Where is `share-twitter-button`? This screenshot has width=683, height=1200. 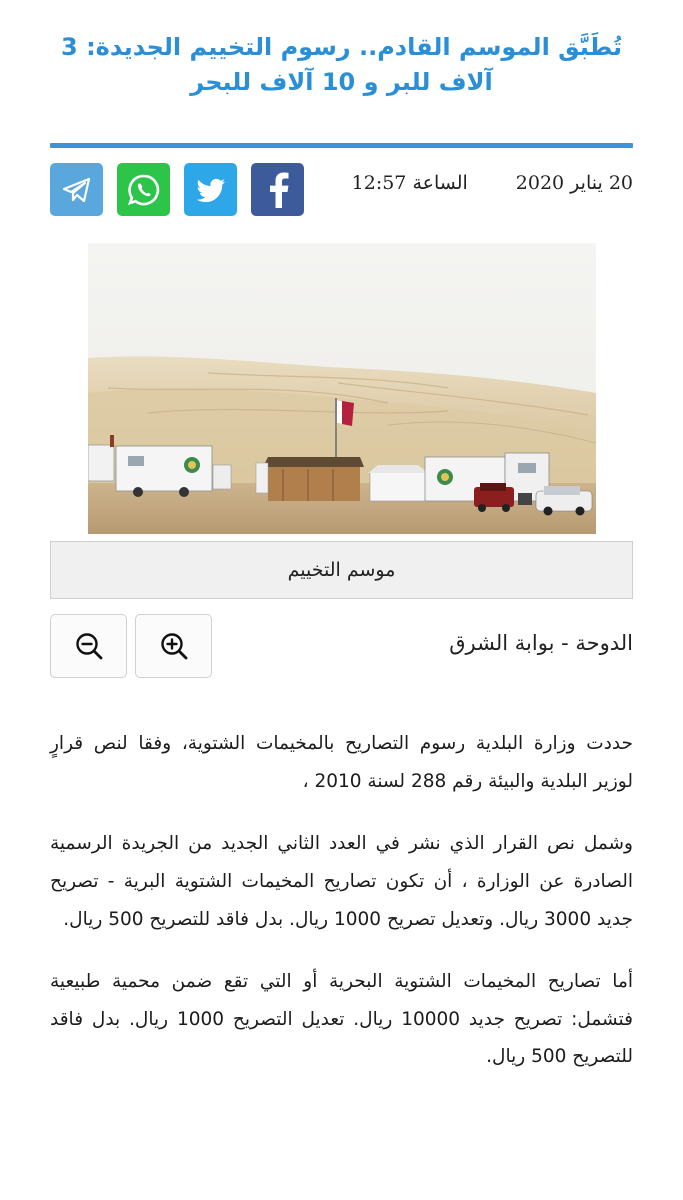 share-twitter-button is located at coordinates (210, 189).